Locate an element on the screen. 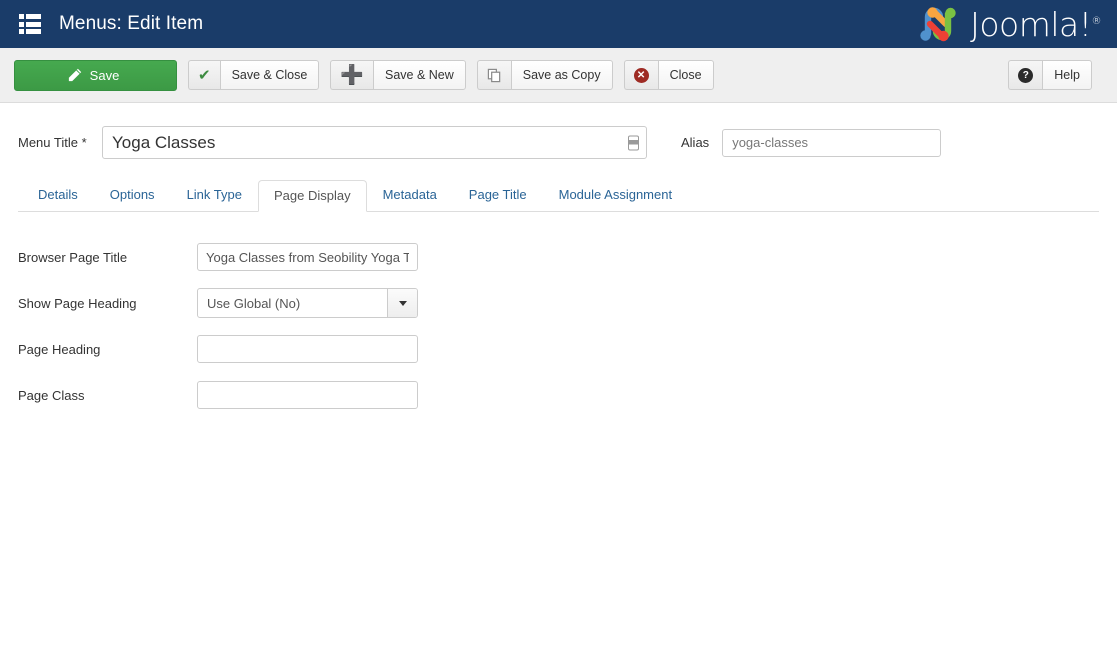 This screenshot has width=1117, height=655. browser-page-title-label: Browser Page Title is located at coordinates (73, 257).